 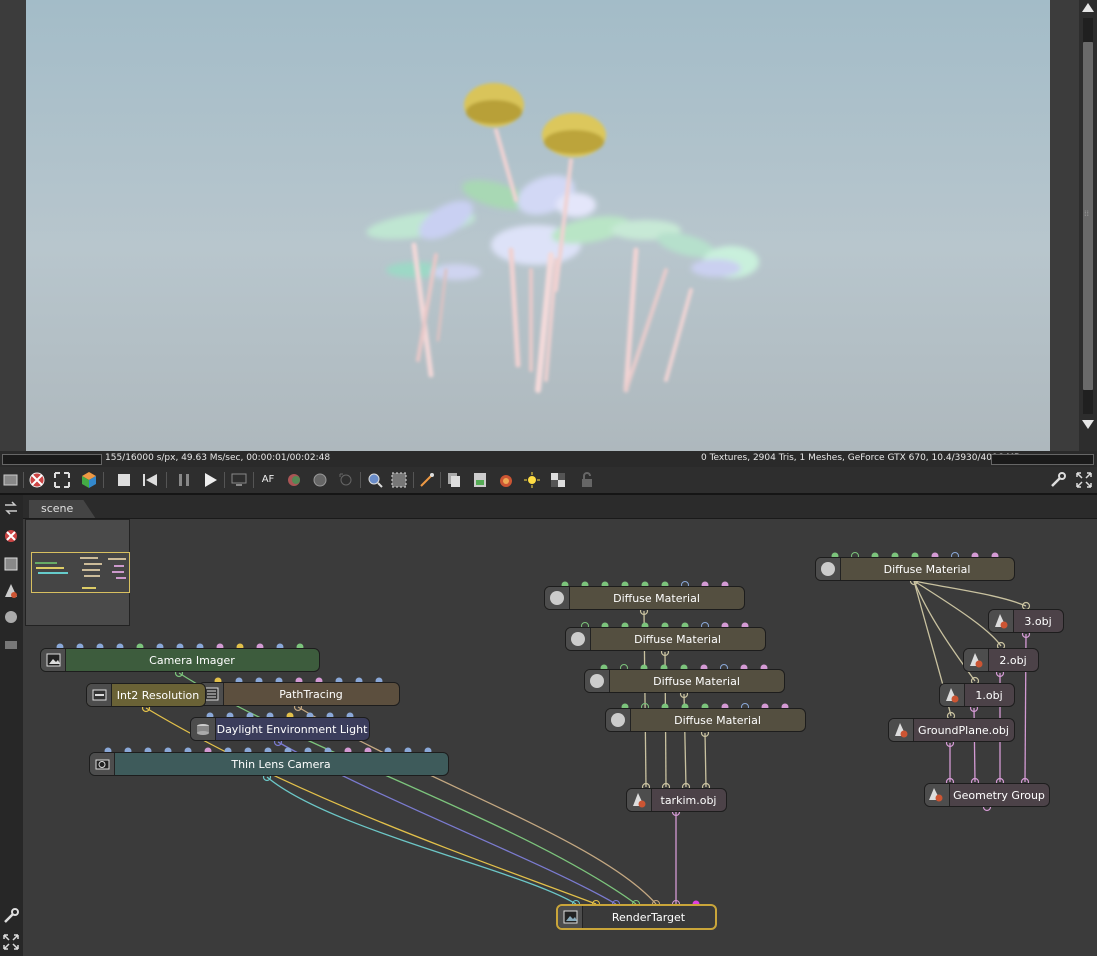 What do you see at coordinates (11, 480) in the screenshot?
I see `viewport-icon` at bounding box center [11, 480].